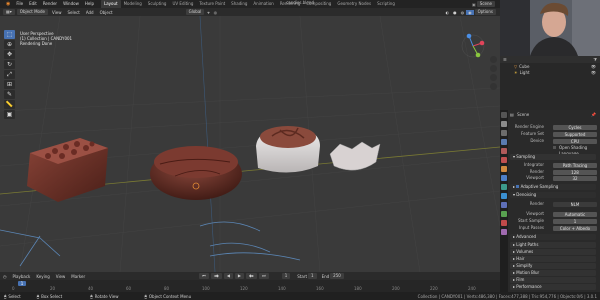  I want to click on view-controls, so click(493, 73).